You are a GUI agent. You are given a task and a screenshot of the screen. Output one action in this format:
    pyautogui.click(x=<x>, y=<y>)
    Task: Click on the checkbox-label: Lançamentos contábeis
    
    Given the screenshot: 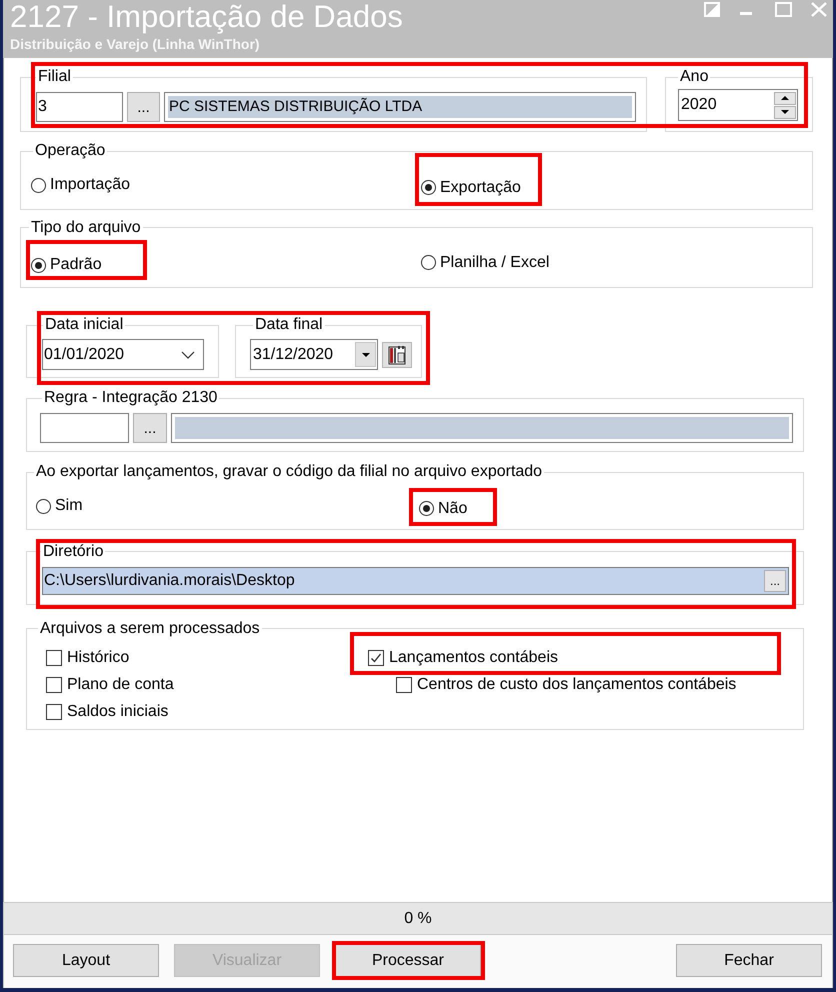 What is the action you would take?
    pyautogui.click(x=473, y=658)
    